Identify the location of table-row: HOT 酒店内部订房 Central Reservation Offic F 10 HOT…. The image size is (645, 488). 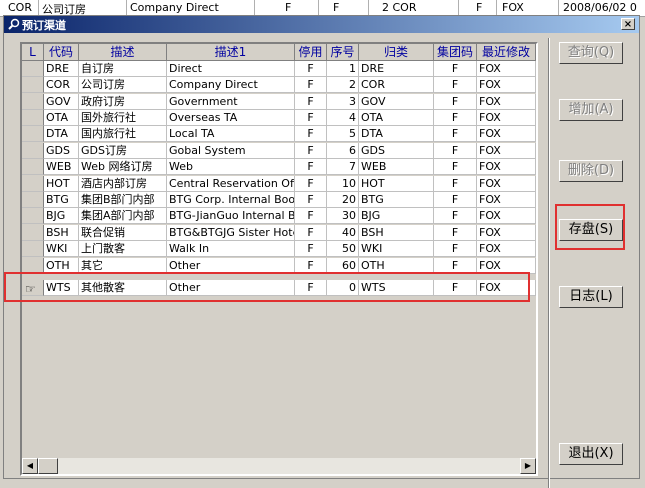
(279, 184).